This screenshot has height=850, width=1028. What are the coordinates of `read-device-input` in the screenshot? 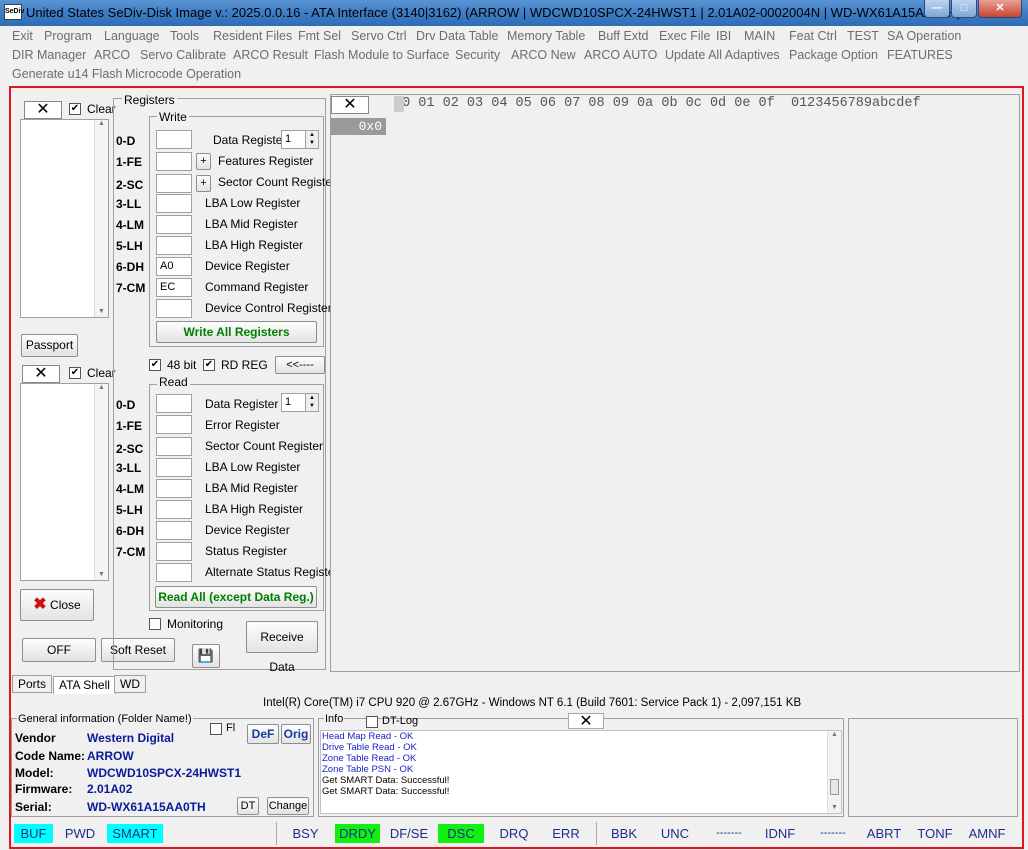 It's located at (174, 530).